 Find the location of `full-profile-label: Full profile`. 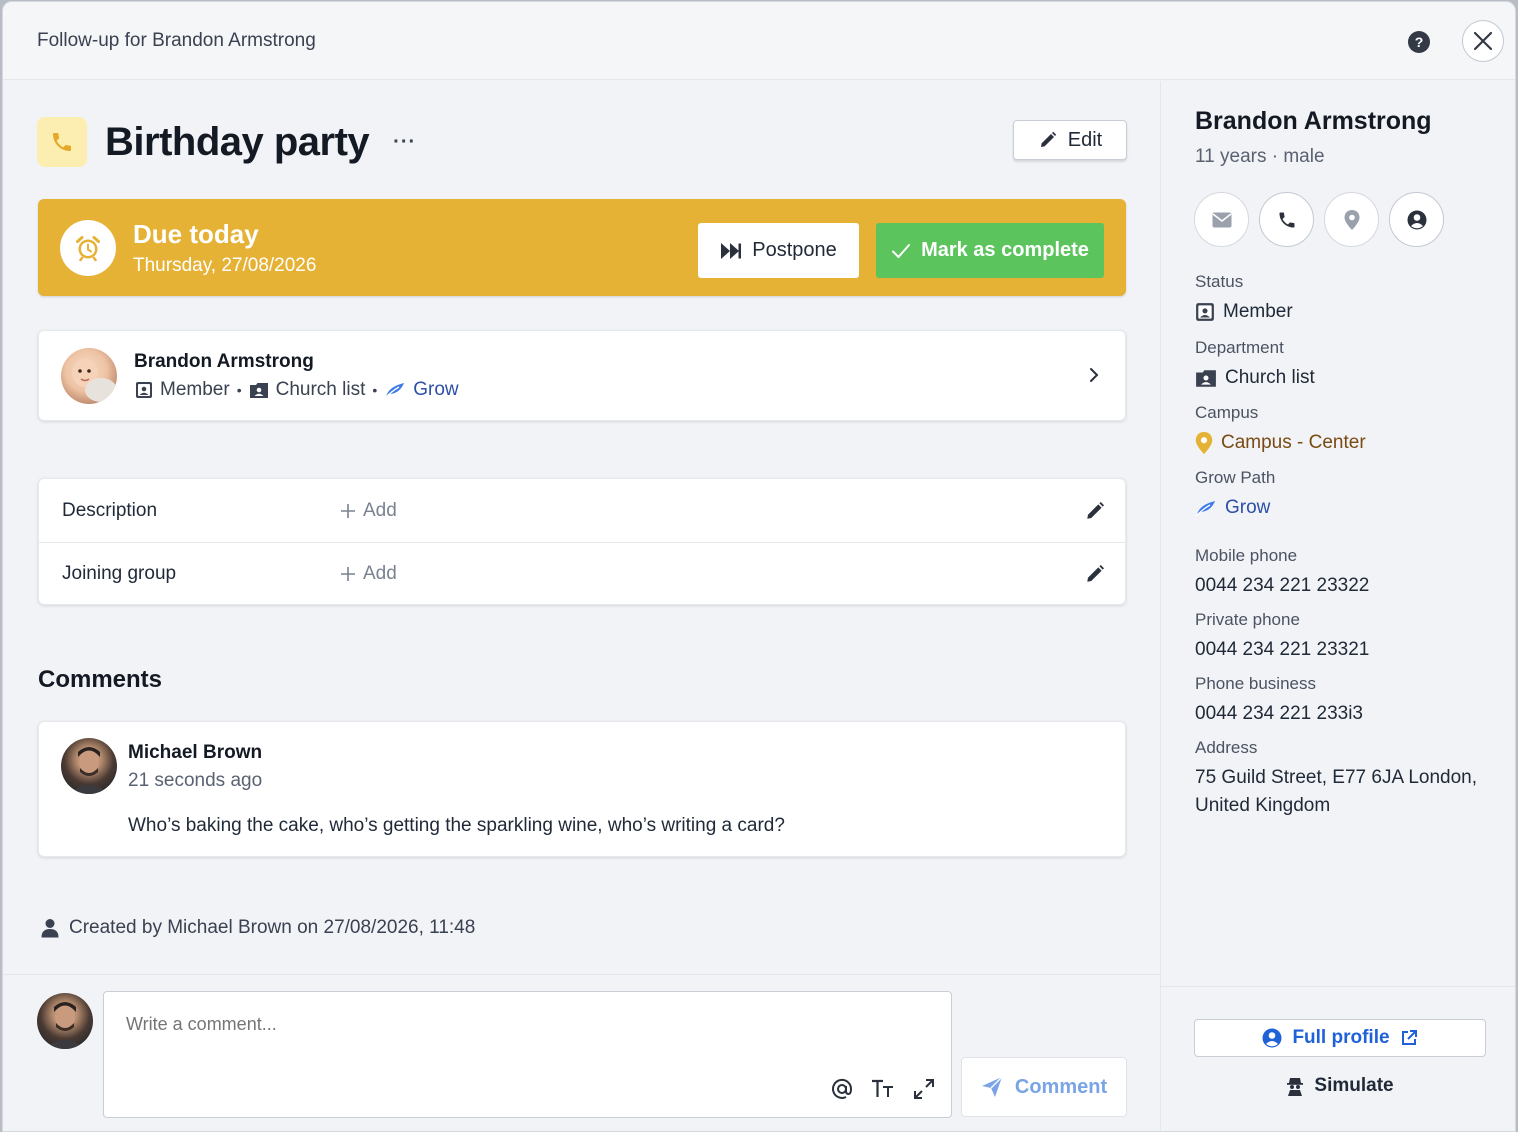

full-profile-label: Full profile is located at coordinates (1341, 1037).